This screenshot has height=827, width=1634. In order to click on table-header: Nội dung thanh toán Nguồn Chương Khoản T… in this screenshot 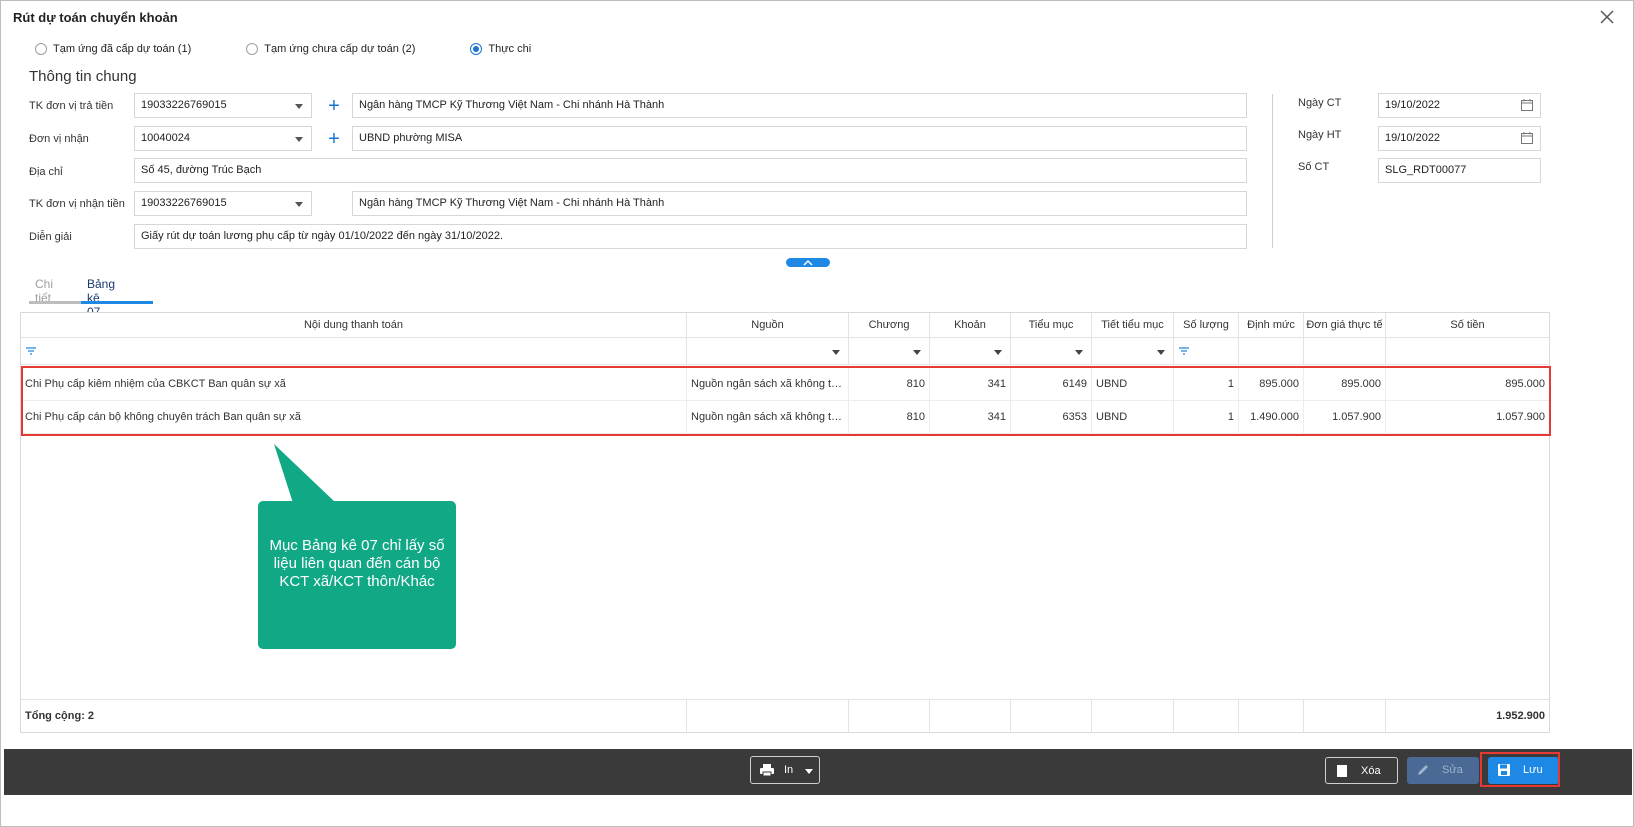, I will do `click(785, 325)`.